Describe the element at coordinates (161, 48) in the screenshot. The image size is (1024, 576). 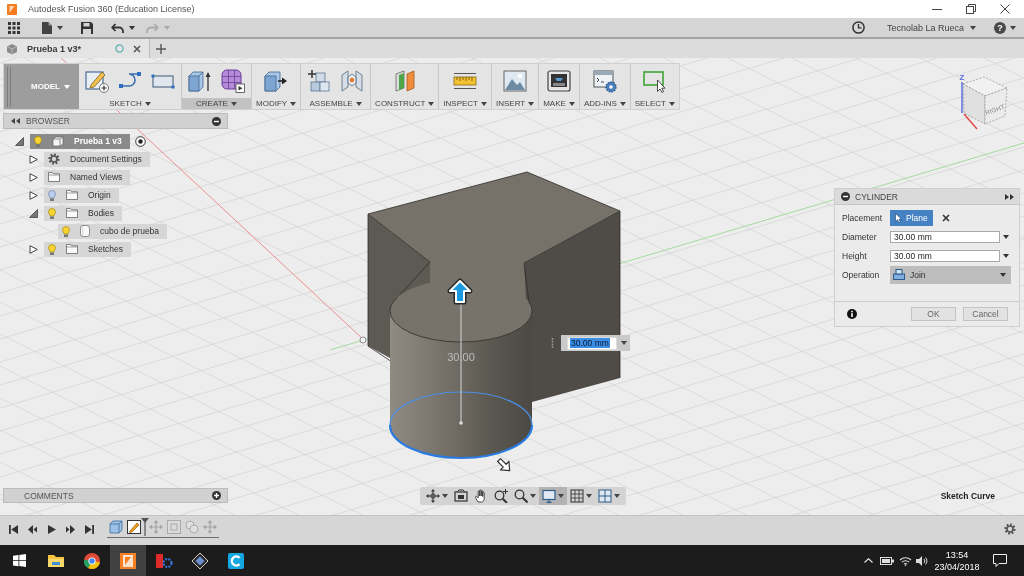
I see `plus-icon` at that location.